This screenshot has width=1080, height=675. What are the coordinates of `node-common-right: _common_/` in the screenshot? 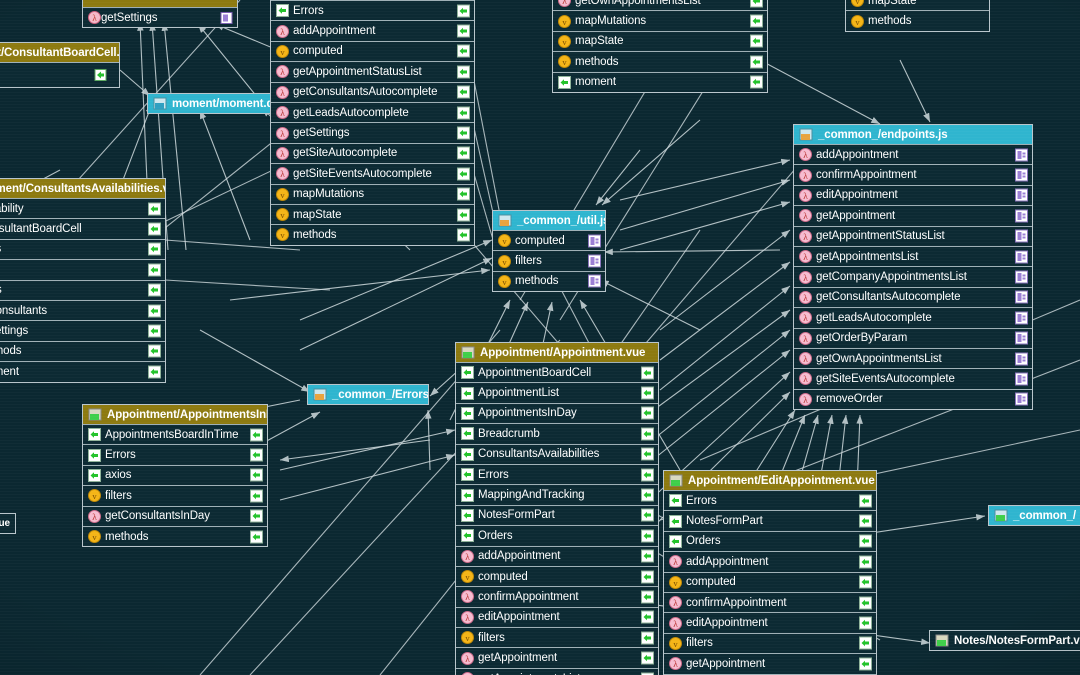 It's located at (1034, 515).